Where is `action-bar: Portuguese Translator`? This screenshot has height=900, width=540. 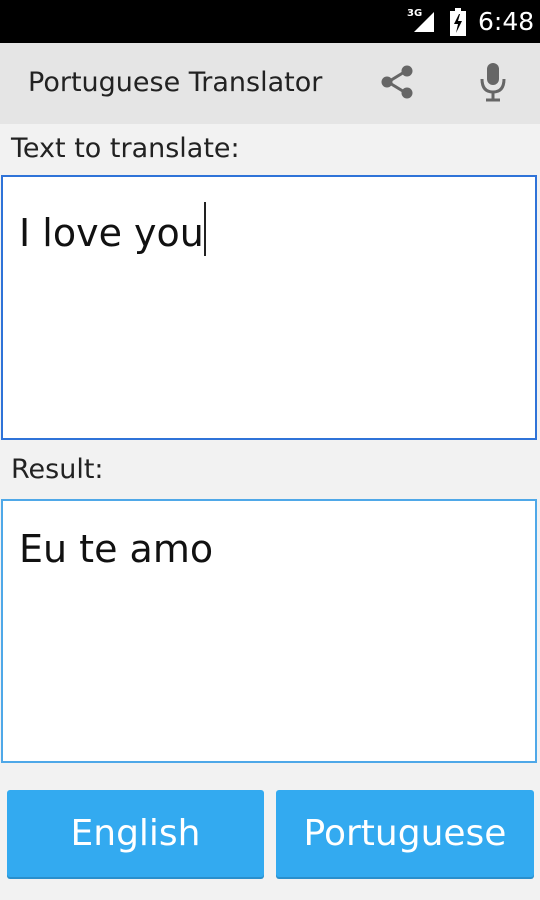
action-bar: Portuguese Translator is located at coordinates (270, 83).